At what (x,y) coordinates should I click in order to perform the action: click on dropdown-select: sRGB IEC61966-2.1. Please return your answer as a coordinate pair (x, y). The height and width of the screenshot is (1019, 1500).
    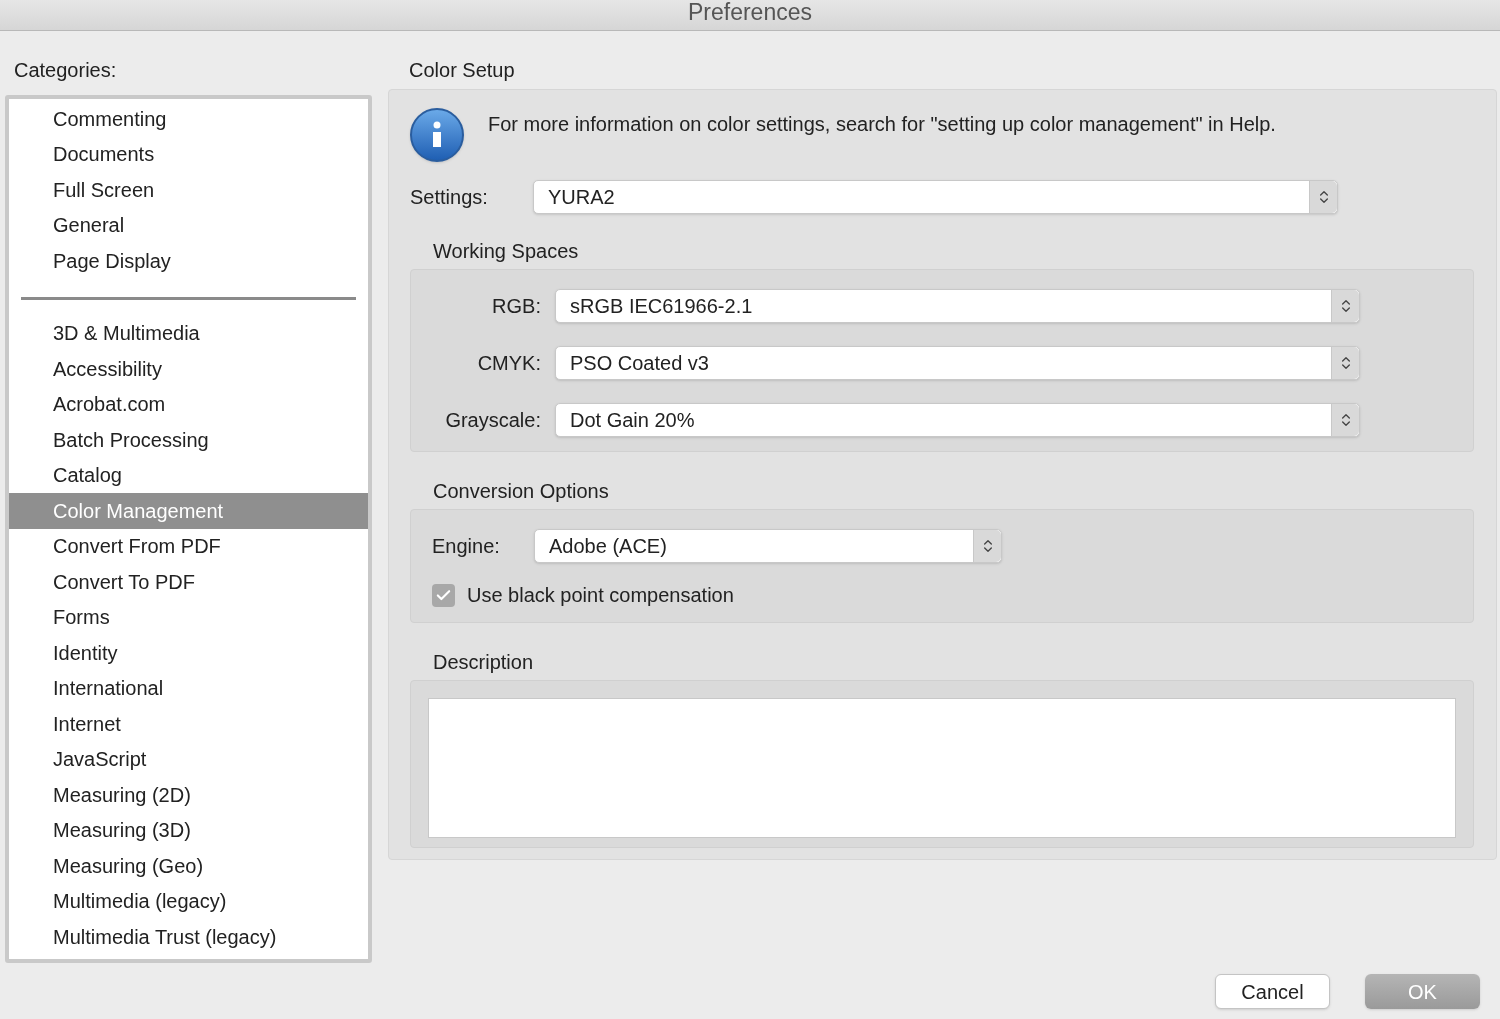
    Looking at the image, I should click on (957, 306).